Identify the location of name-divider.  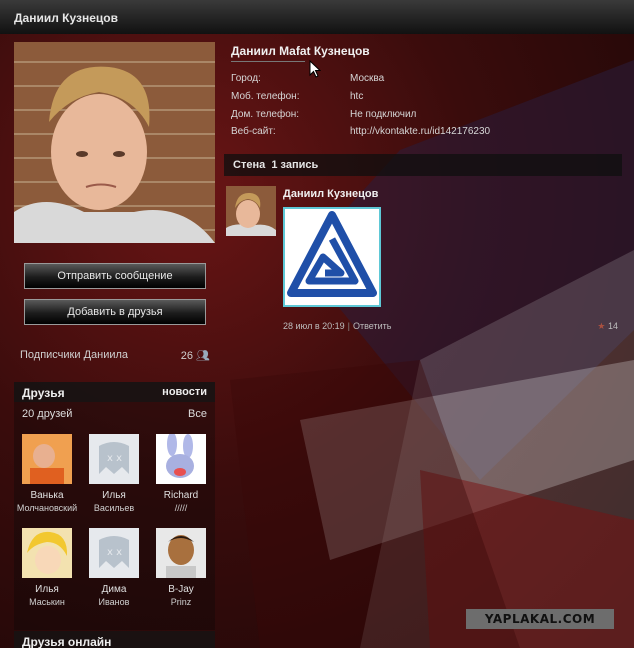
(268, 61).